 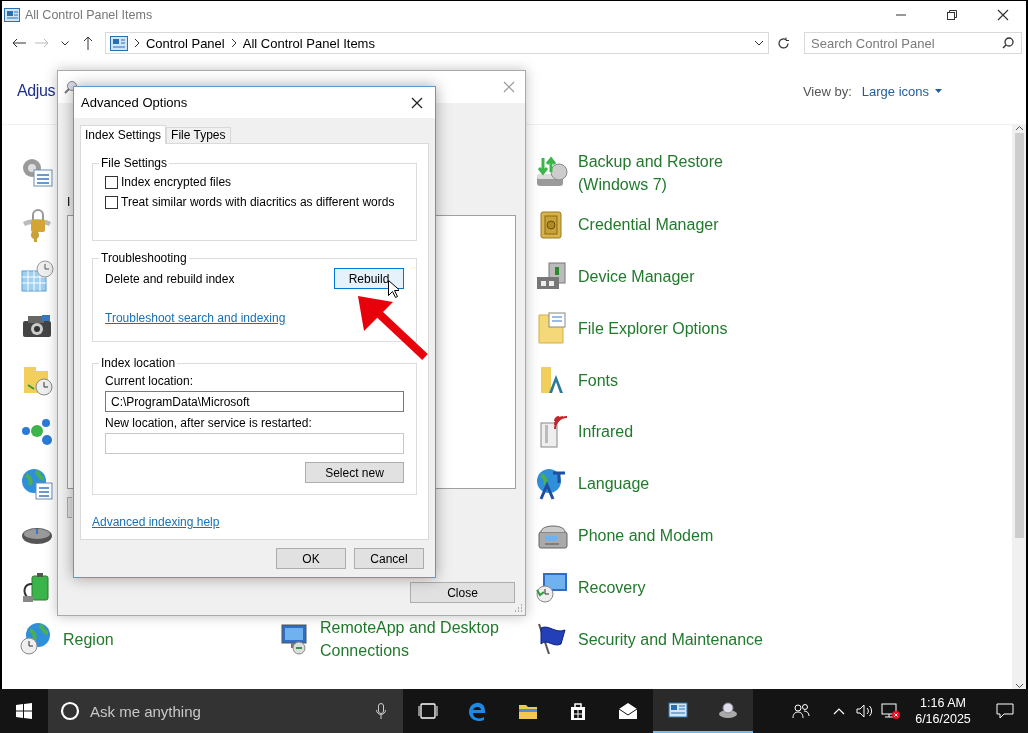 I want to click on search-field: Search Control Panel, so click(x=913, y=43).